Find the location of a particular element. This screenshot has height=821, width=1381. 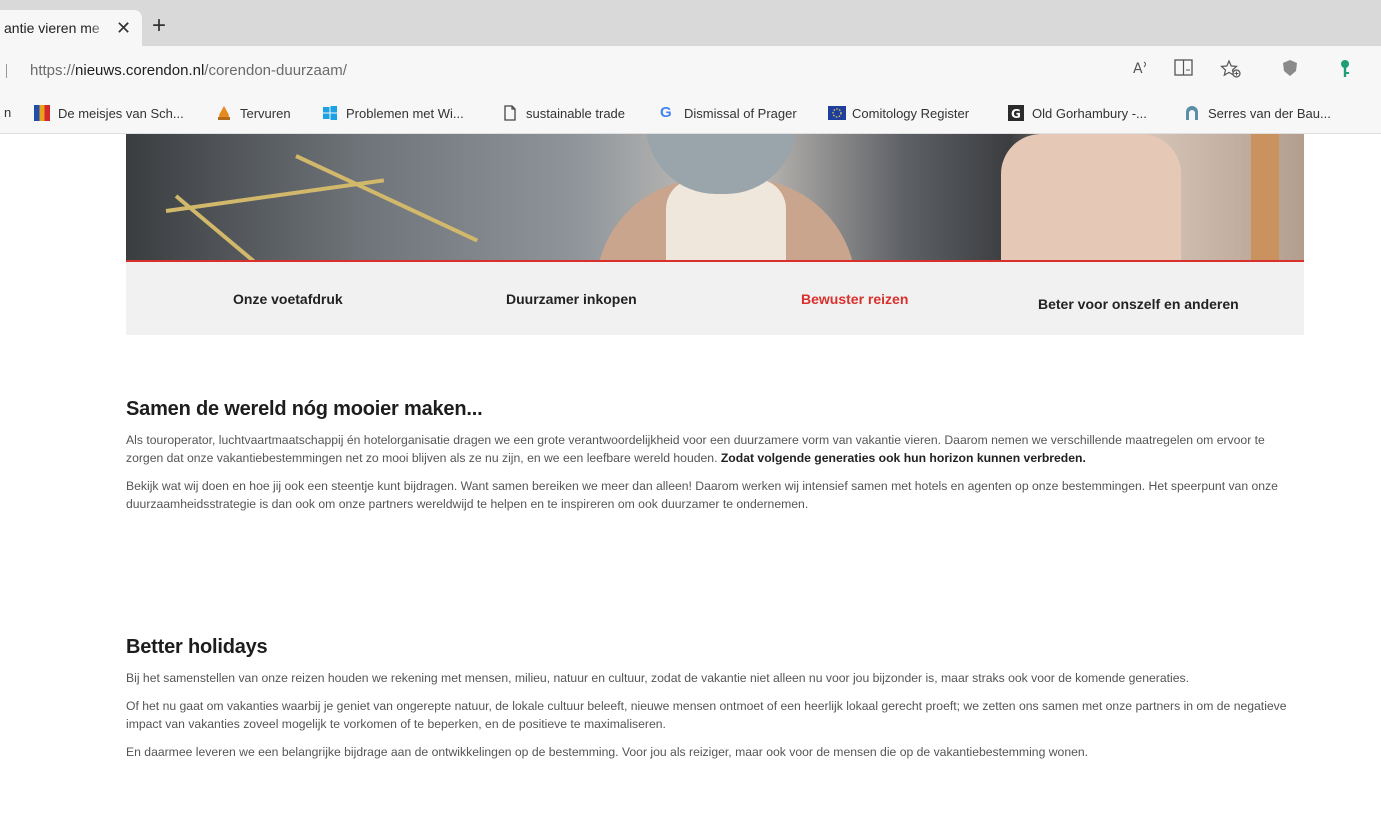

nav-onze-voetafdruk: Onze voetafdruk is located at coordinates (288, 299).